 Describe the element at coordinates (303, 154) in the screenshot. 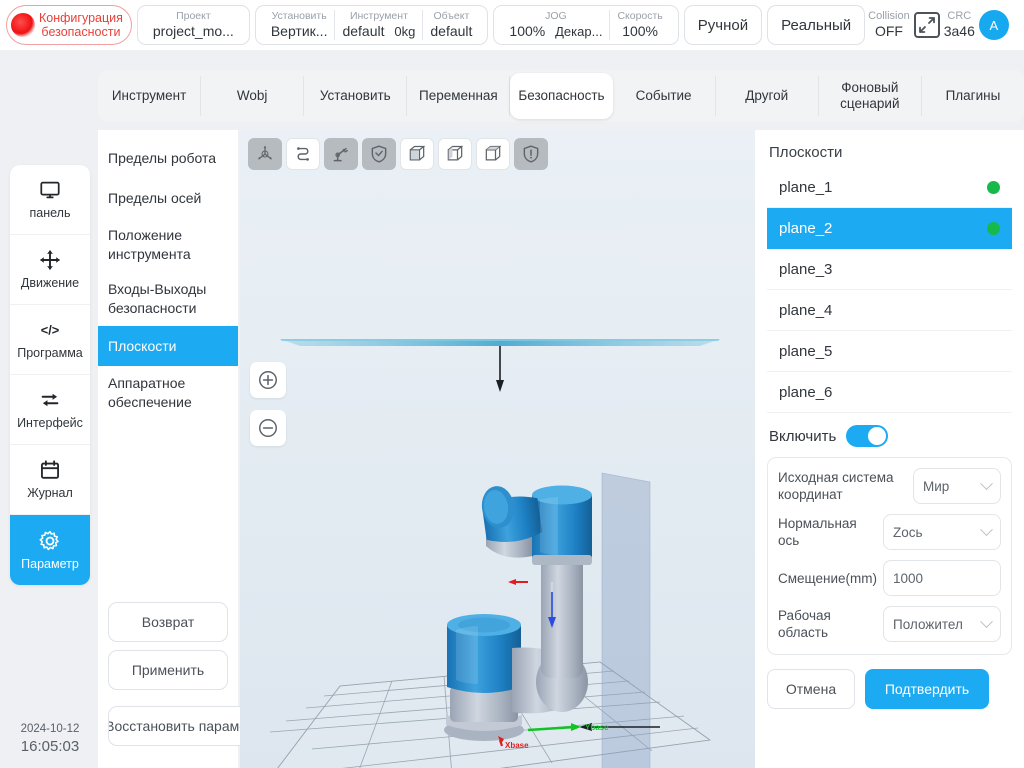

I see `path-trajectory-icon` at that location.